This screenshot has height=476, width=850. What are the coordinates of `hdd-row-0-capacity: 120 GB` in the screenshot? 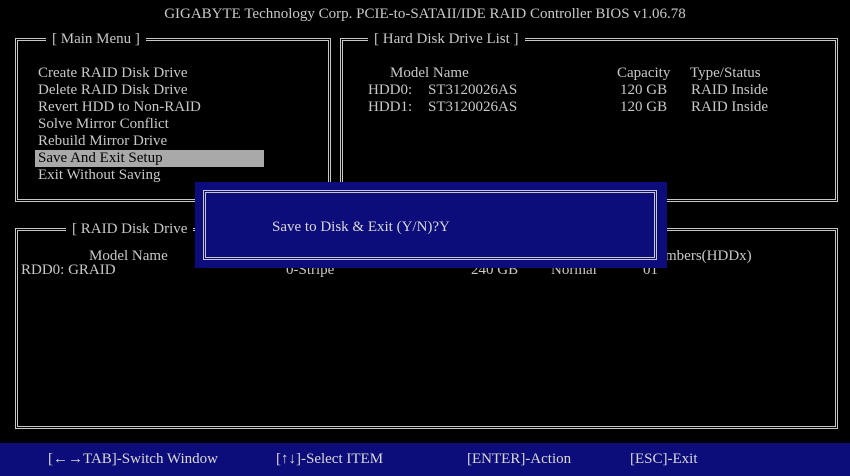 It's located at (643, 90).